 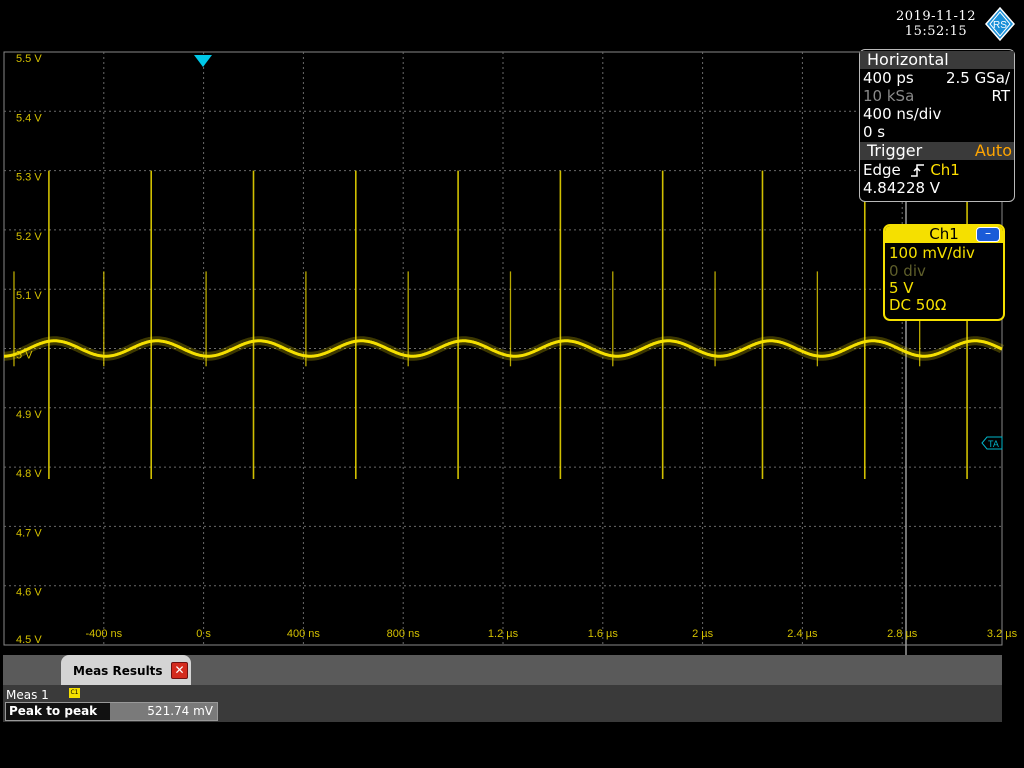 I want to click on y-tick-label: 4.6 V, so click(x=29, y=593).